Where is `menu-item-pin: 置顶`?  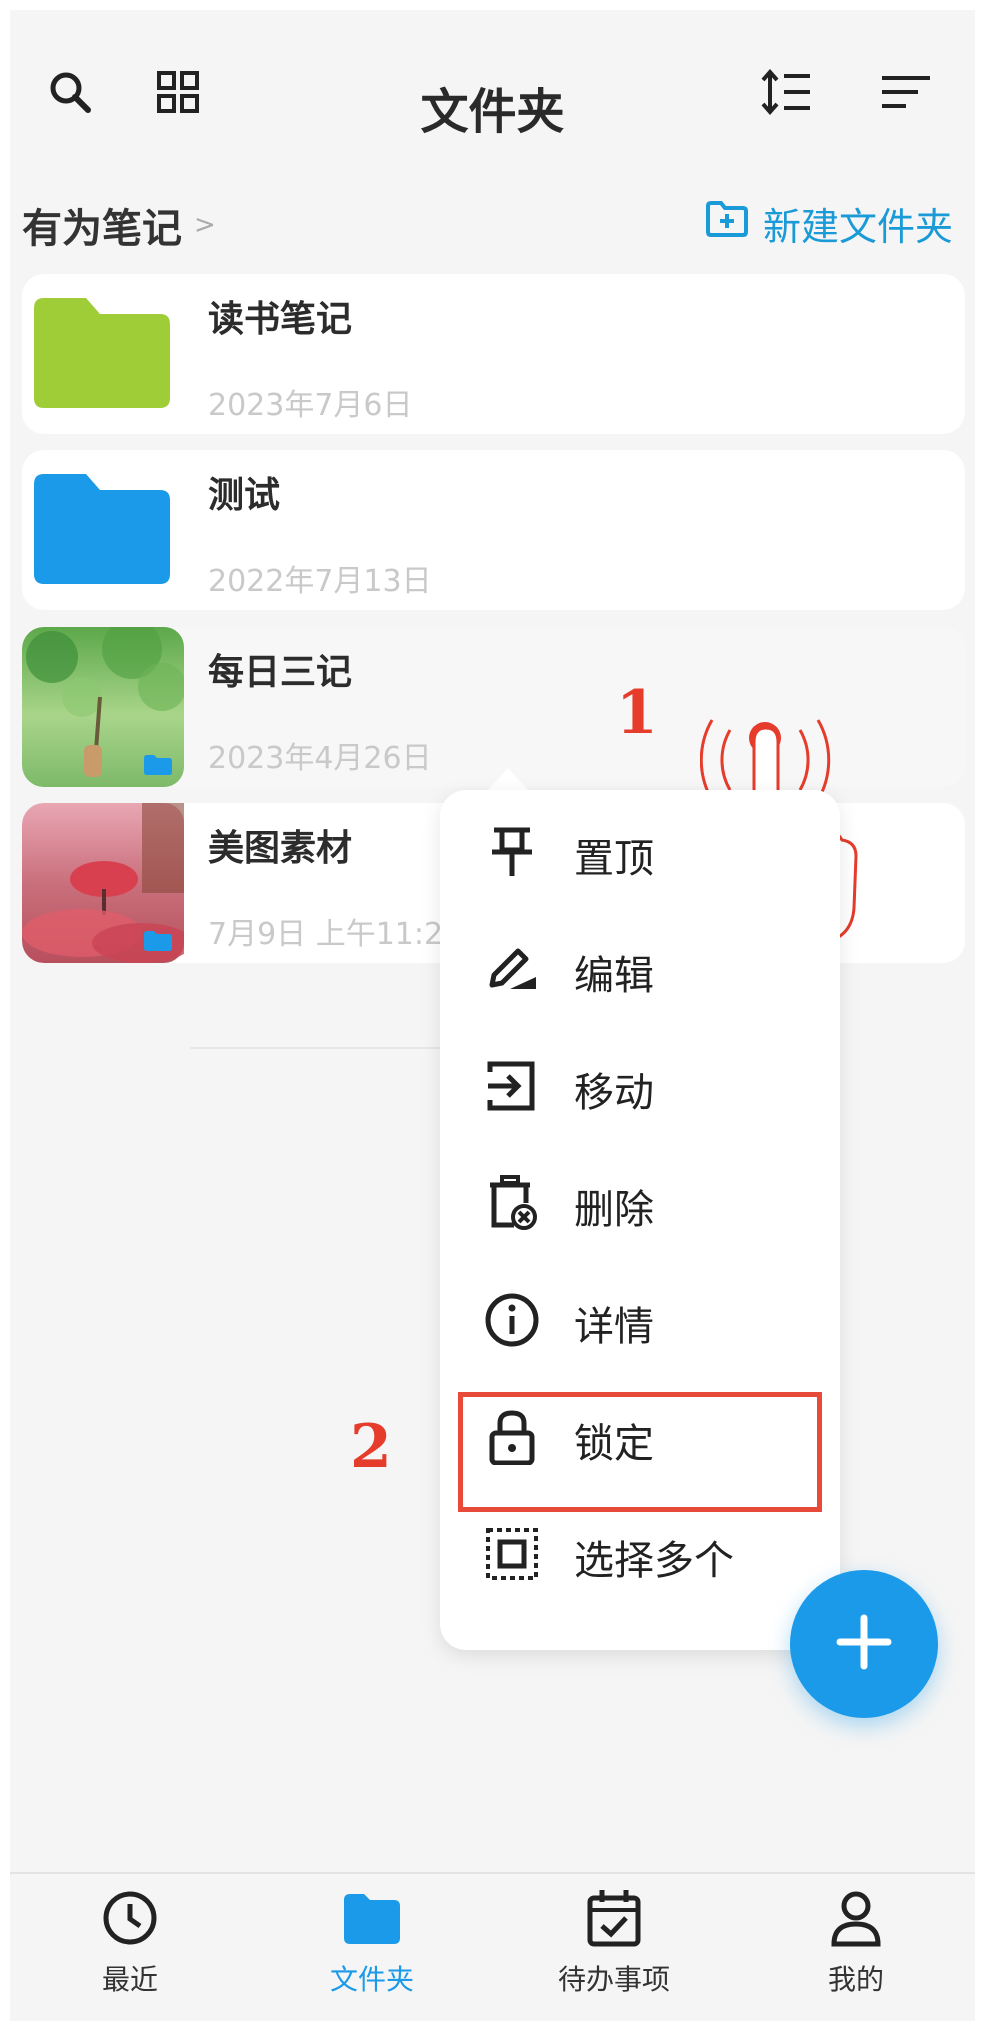 menu-item-pin: 置顶 is located at coordinates (640, 850).